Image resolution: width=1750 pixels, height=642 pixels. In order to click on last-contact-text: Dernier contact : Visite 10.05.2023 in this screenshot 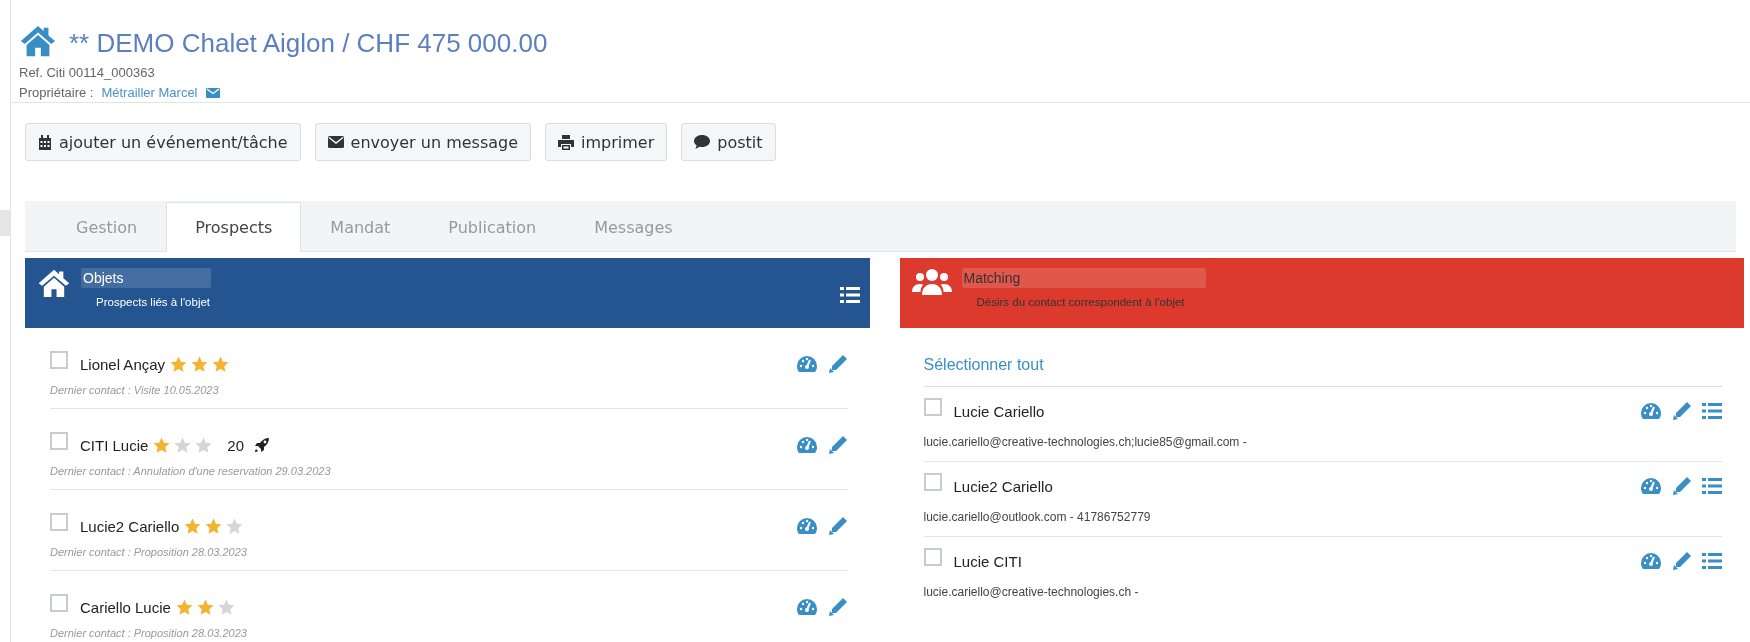, I will do `click(135, 390)`.